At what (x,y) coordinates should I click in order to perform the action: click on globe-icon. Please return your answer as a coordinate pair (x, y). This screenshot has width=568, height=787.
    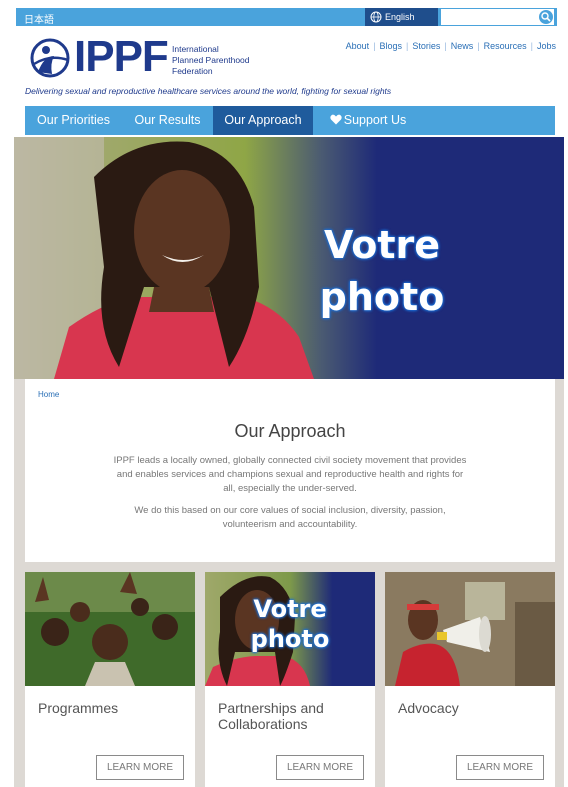
    Looking at the image, I should click on (376, 17).